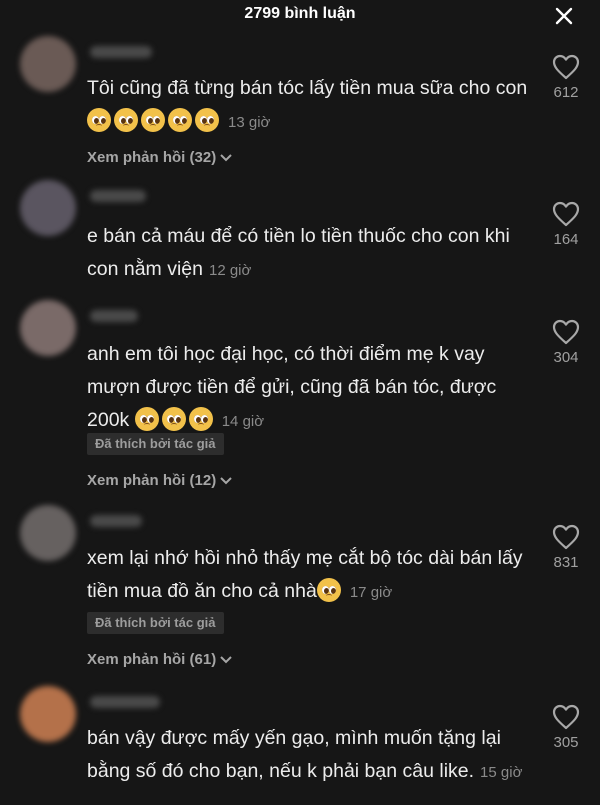 The height and width of the screenshot is (805, 600). What do you see at coordinates (243, 421) in the screenshot?
I see `comment-time: 14 giờ` at bounding box center [243, 421].